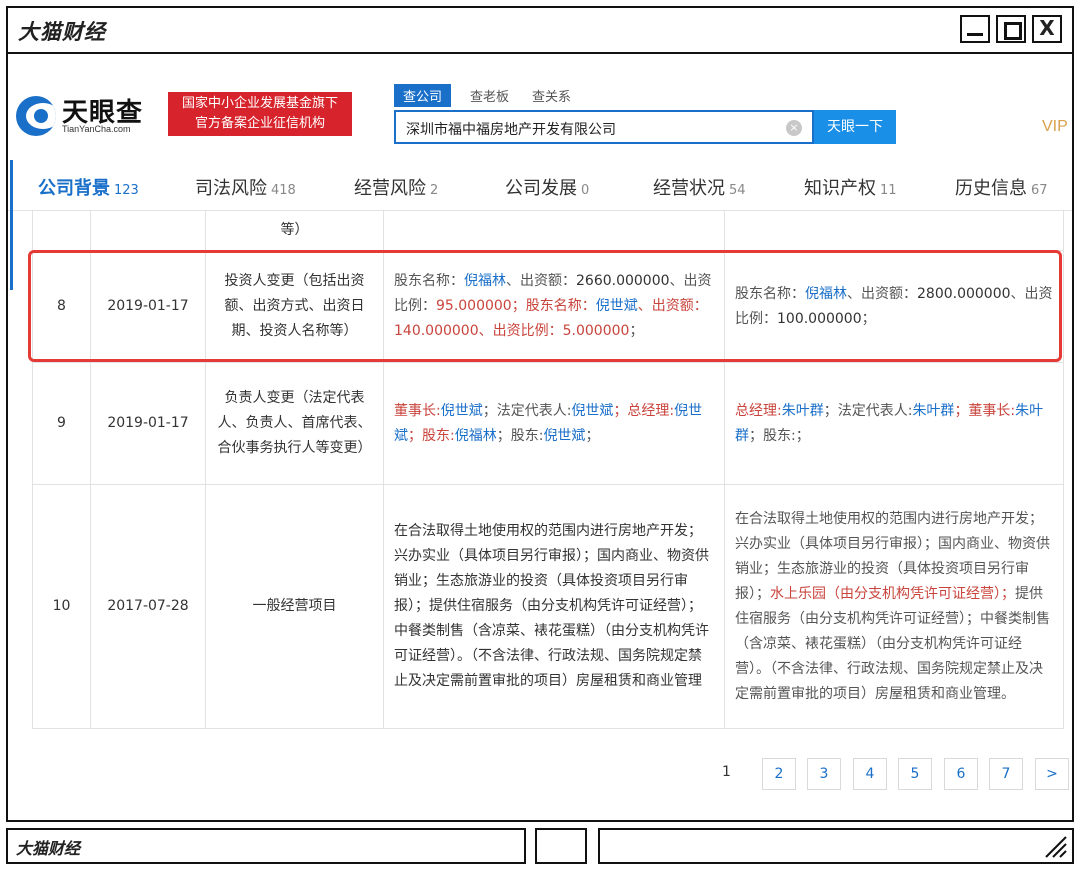  Describe the element at coordinates (231, 188) in the screenshot. I see `tab-label: 司法风险` at that location.